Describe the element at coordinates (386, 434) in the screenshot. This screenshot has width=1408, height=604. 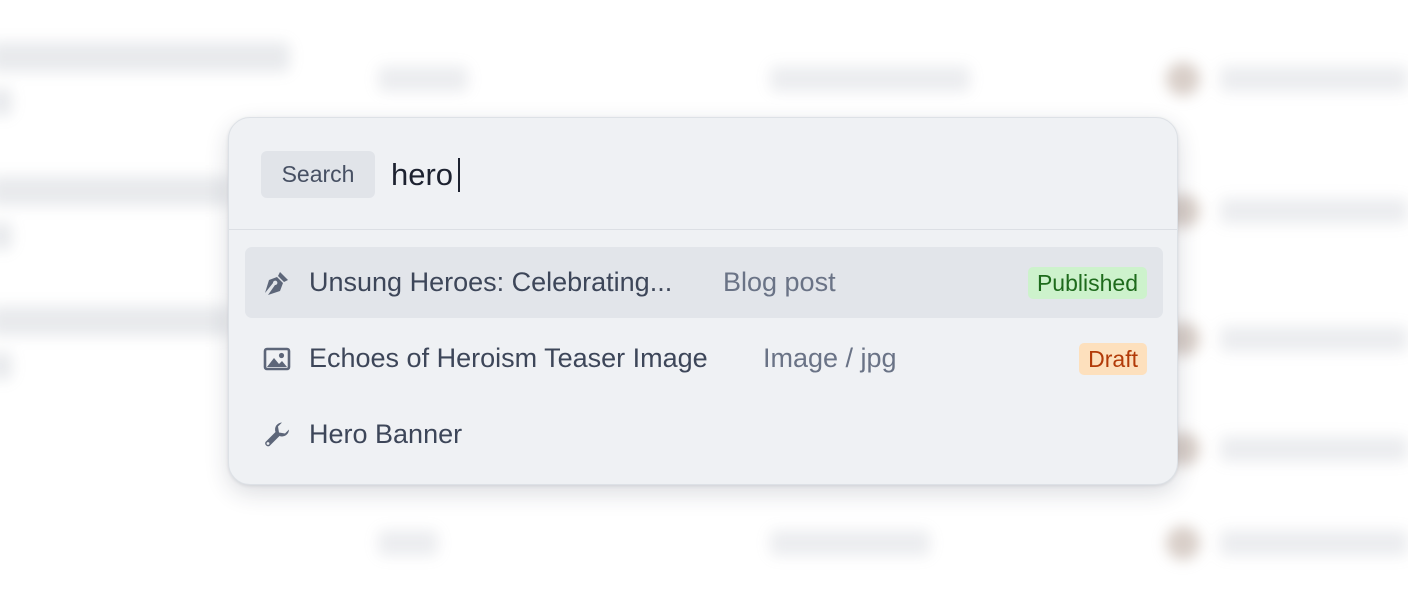
I see `result-title: Hero Banner` at that location.